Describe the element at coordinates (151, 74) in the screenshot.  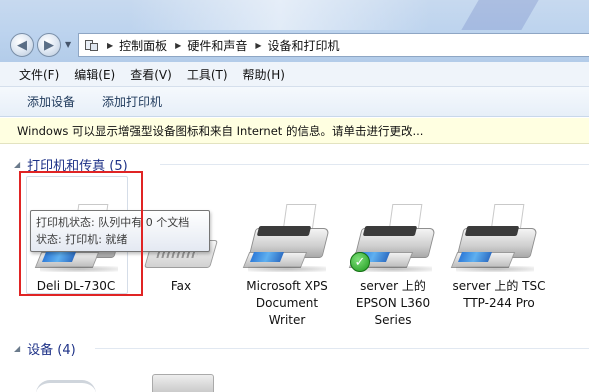
I see `menu-view: 查看(V)` at that location.